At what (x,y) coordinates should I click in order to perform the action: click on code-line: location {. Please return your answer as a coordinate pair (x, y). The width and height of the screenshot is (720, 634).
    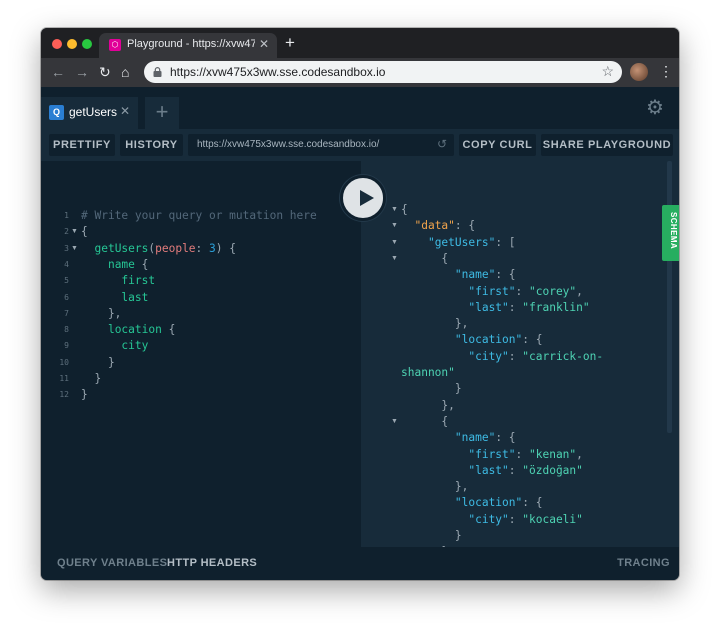
    Looking at the image, I should click on (141, 330).